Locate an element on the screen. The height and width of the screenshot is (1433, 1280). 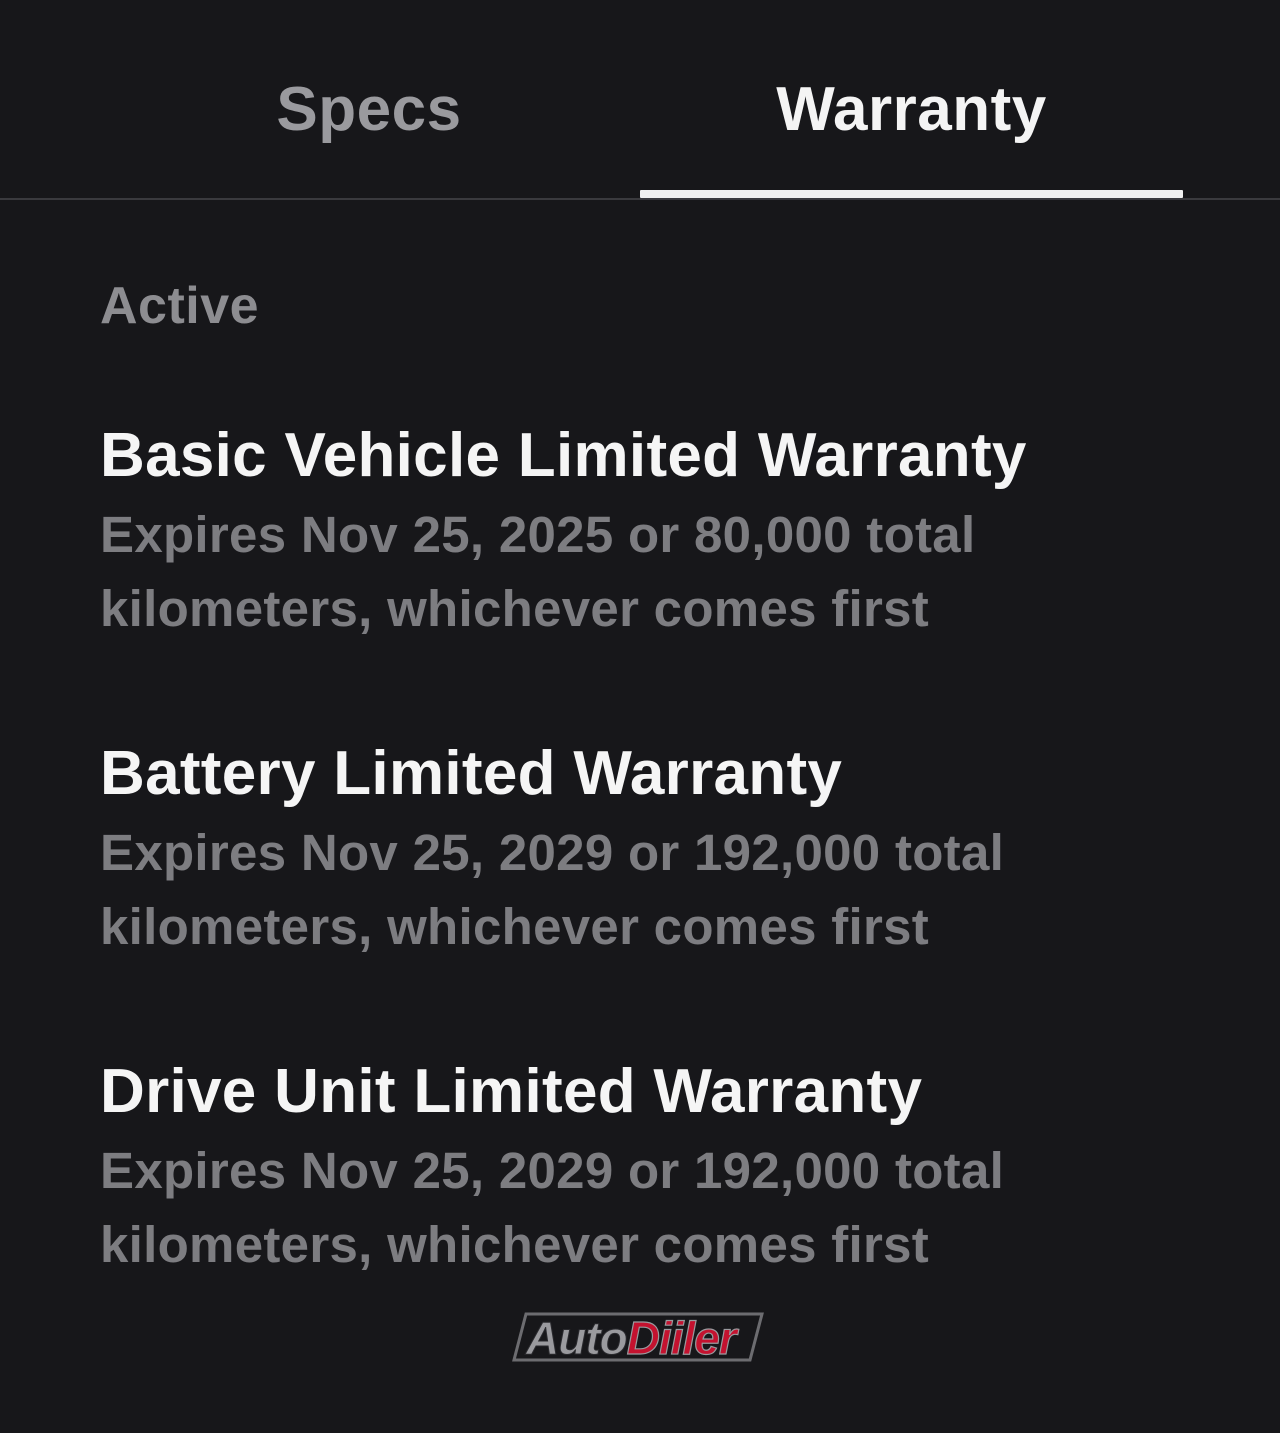
watermark-text-auto: Auto is located at coordinates (576, 1338).